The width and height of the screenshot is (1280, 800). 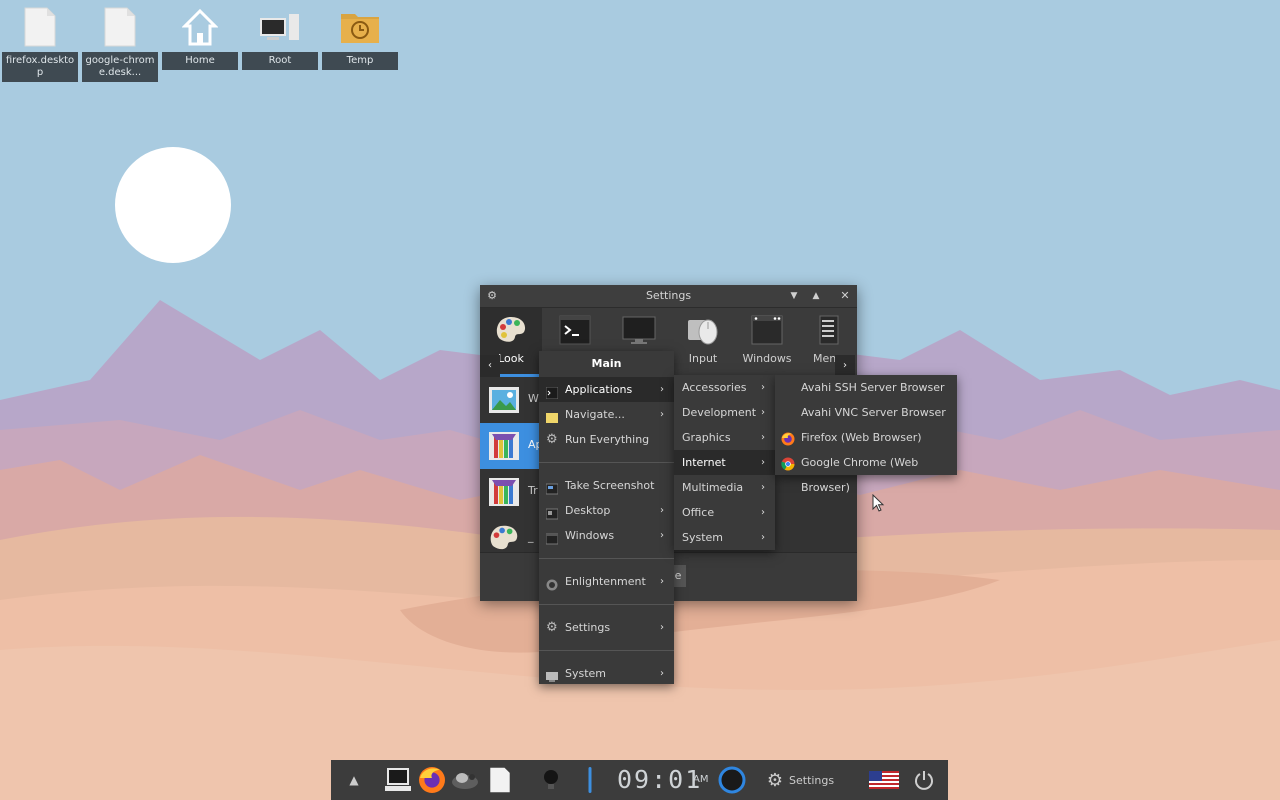 What do you see at coordinates (200, 37) in the screenshot?
I see `desktop-icon-home: Home` at bounding box center [200, 37].